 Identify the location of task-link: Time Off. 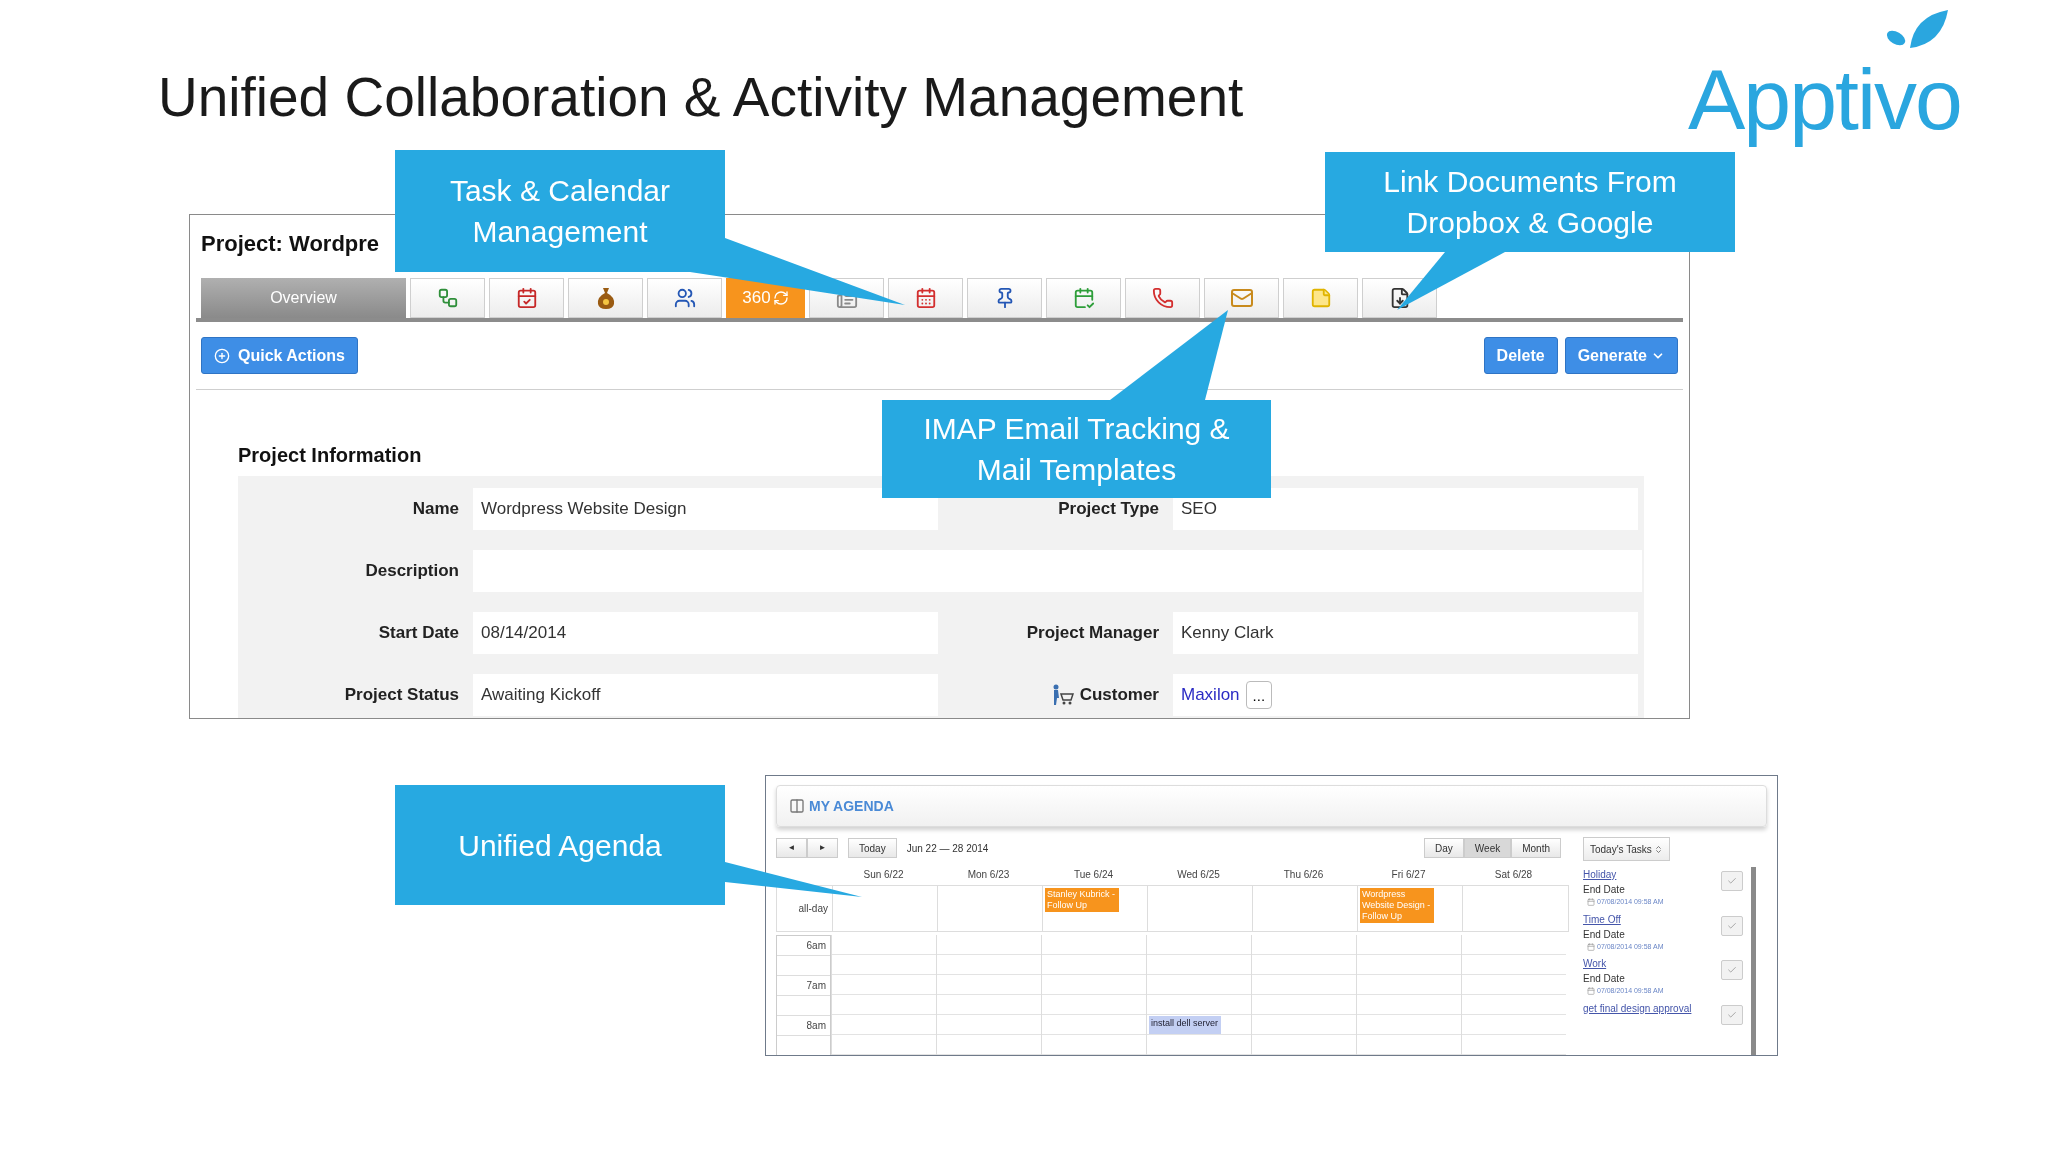
(1623, 919).